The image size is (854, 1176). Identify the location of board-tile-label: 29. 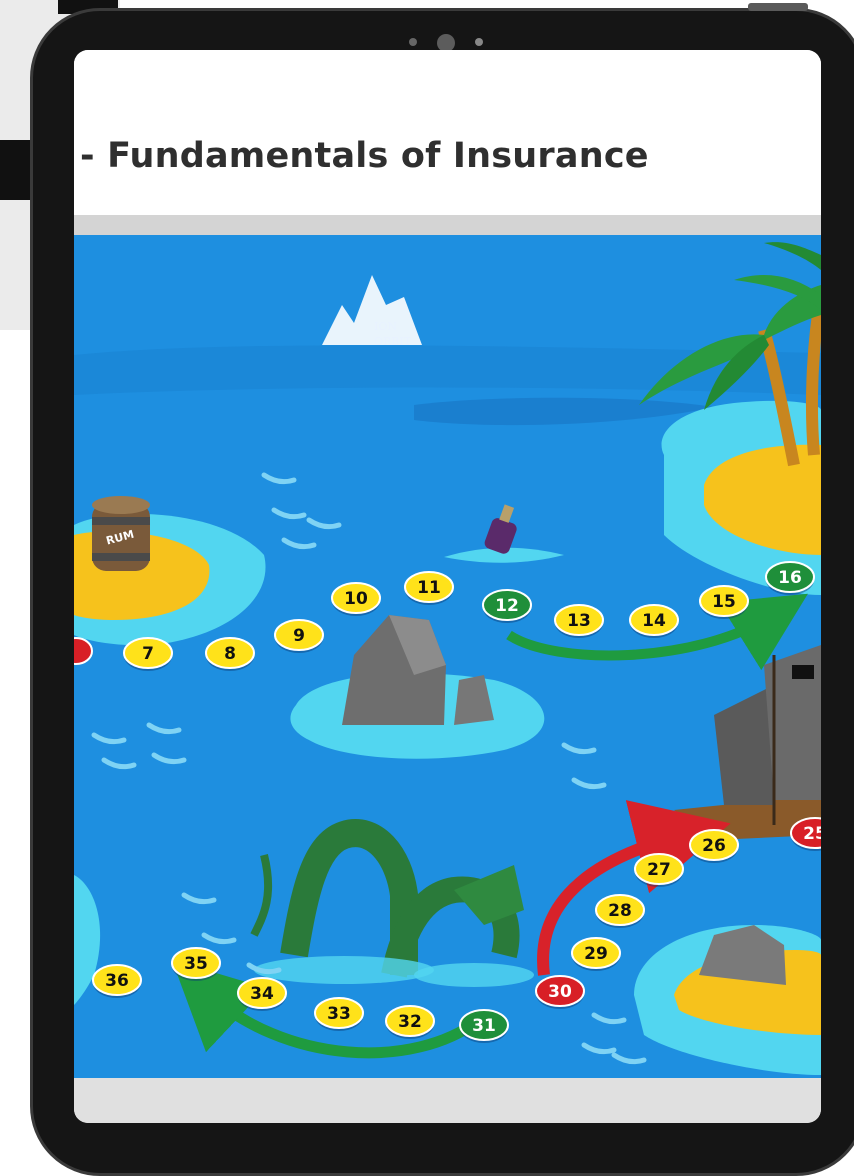
(596, 954).